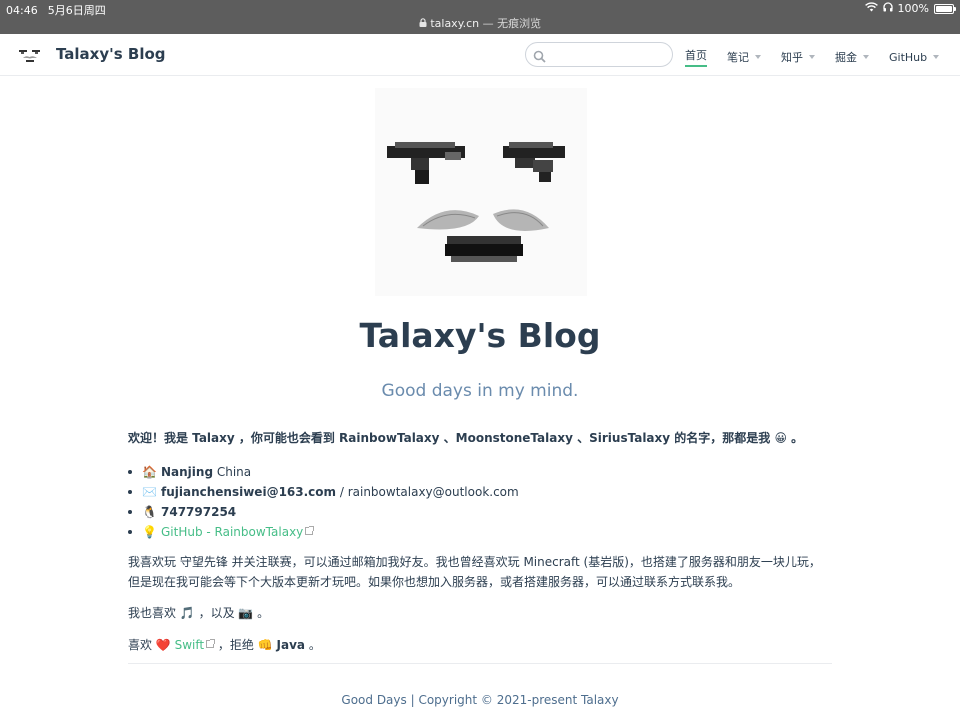 The image size is (960, 720). Describe the element at coordinates (187, 472) in the screenshot. I see `location-city: Nanjing` at that location.